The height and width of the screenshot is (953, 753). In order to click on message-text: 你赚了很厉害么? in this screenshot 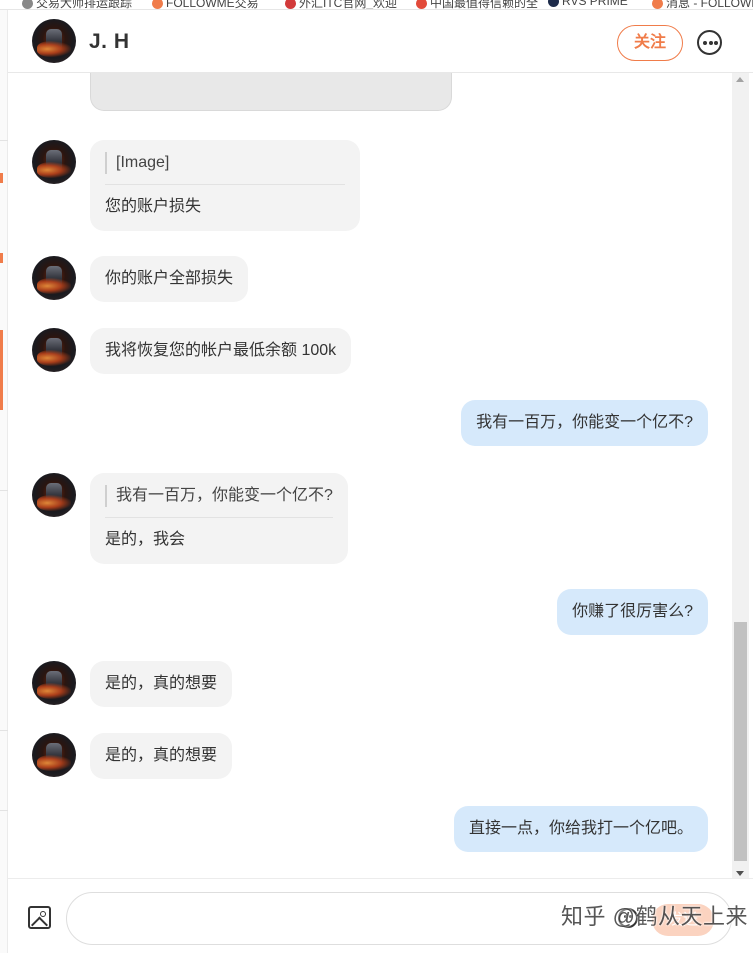, I will do `click(632, 611)`.